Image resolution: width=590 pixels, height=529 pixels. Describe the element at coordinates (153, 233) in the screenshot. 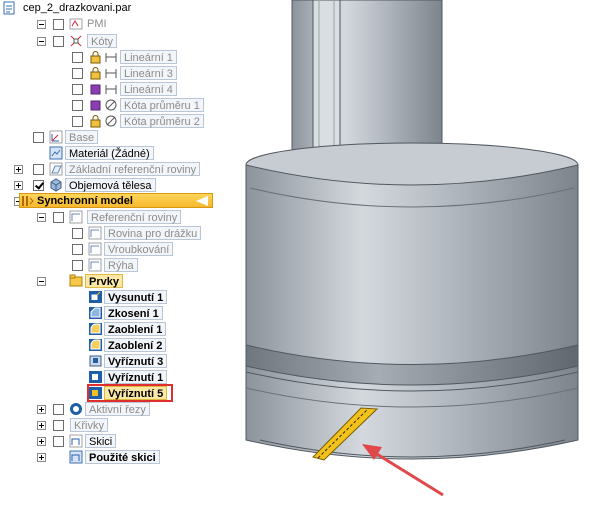

I see `tree-item-label: Rovina pro drážku` at that location.